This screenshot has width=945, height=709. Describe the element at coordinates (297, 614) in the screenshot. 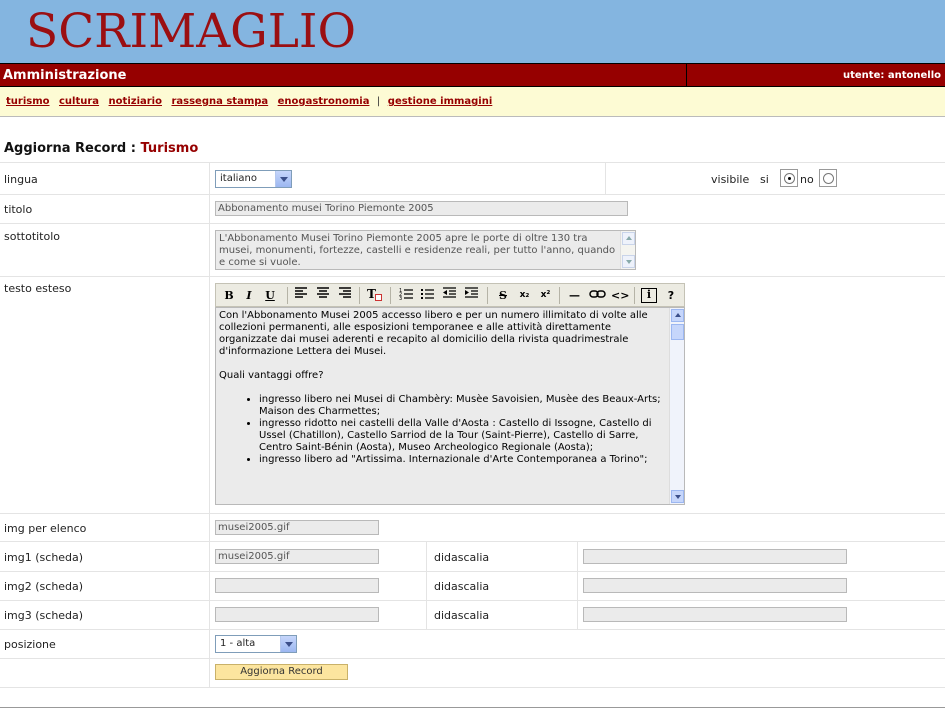

I see `img3-input` at that location.